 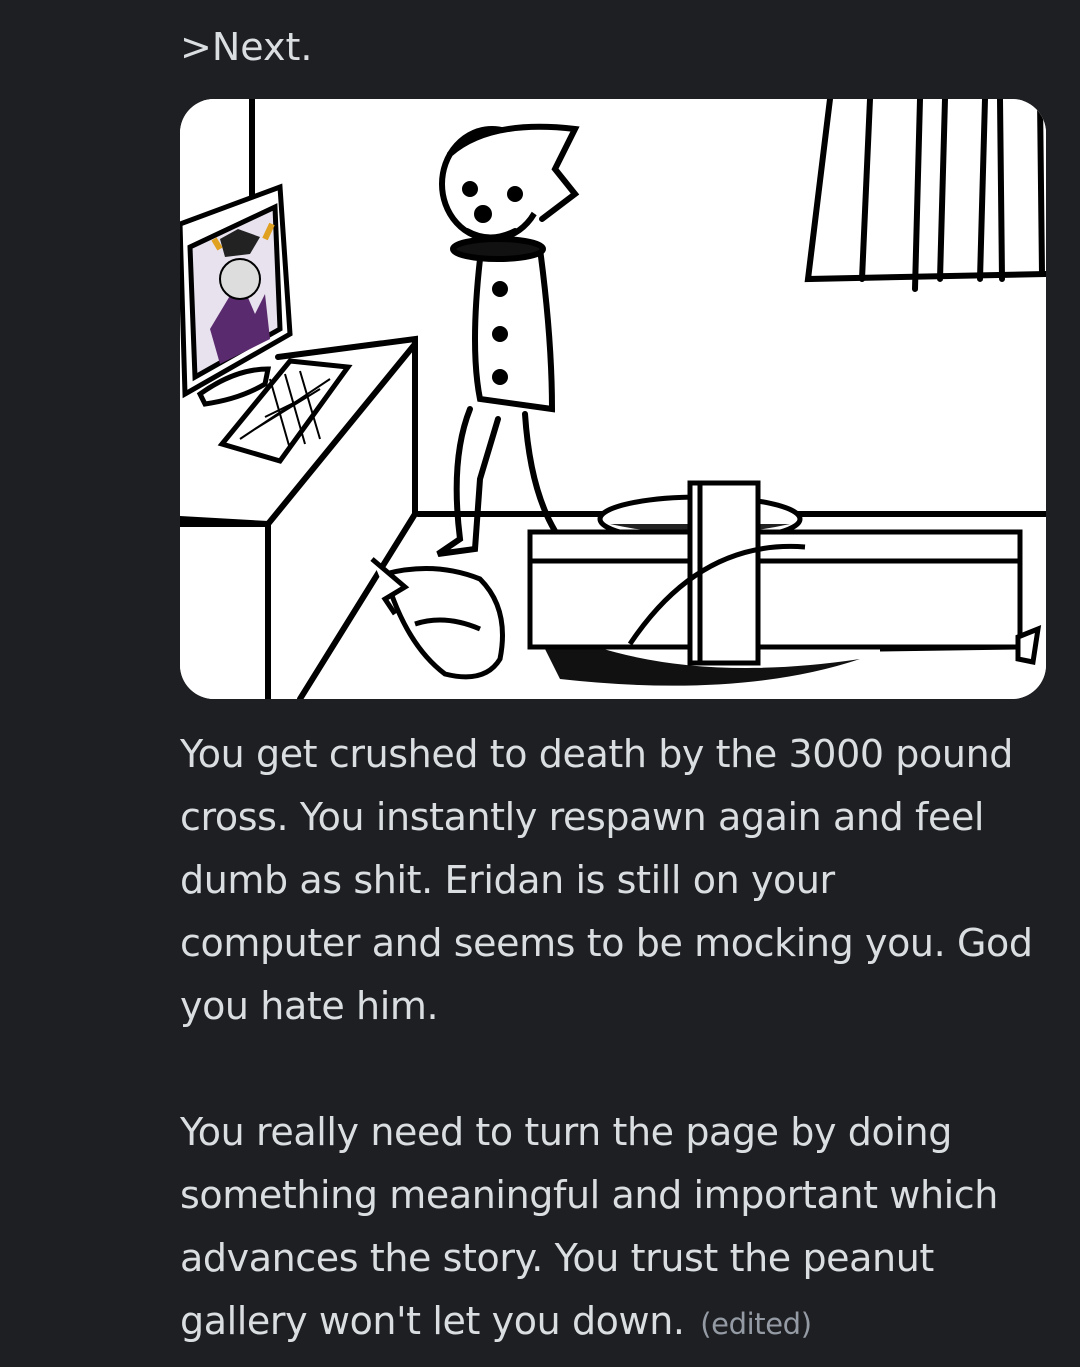 What do you see at coordinates (557, 1258) in the screenshot?
I see `paragraph-2-line: advances the story. You trust the peanut` at bounding box center [557, 1258].